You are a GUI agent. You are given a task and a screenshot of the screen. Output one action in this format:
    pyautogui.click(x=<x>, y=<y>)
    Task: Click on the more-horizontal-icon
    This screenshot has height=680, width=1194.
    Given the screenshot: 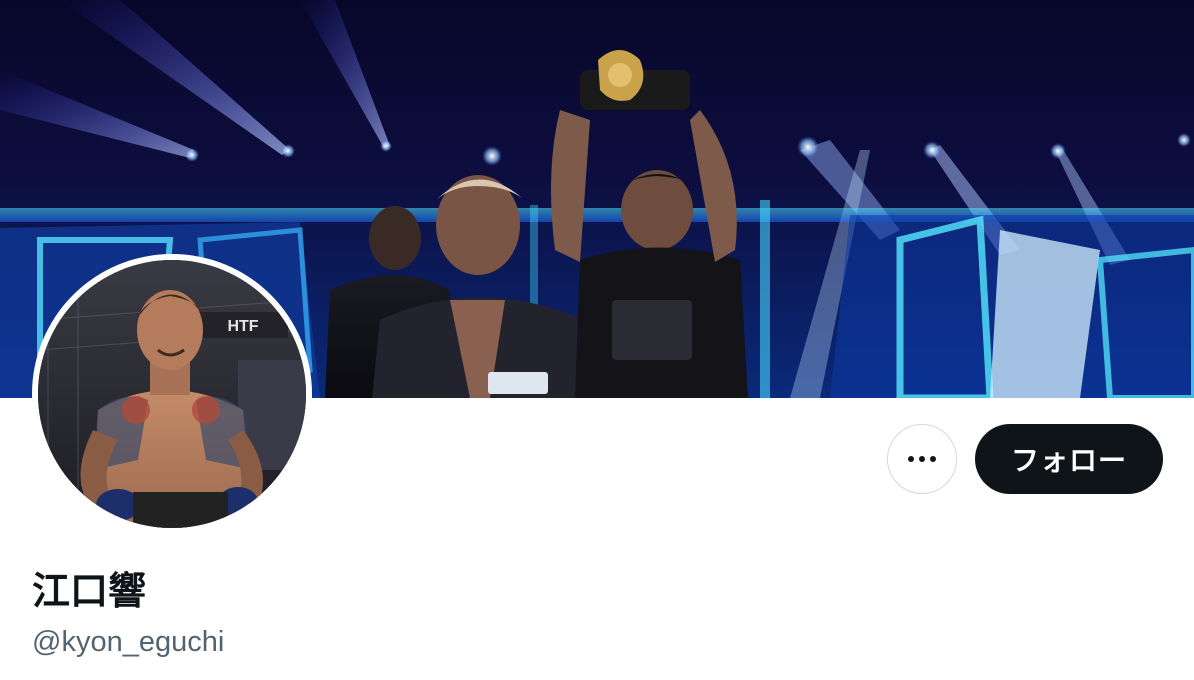 What is the action you would take?
    pyautogui.click(x=922, y=459)
    